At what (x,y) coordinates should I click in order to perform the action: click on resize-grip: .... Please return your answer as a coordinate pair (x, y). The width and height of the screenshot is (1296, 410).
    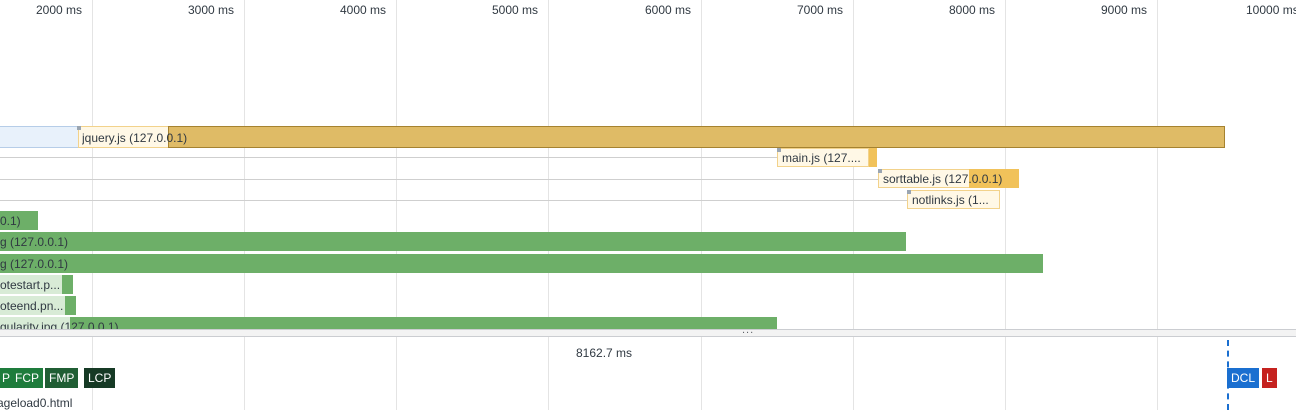
    Looking at the image, I should click on (748, 330).